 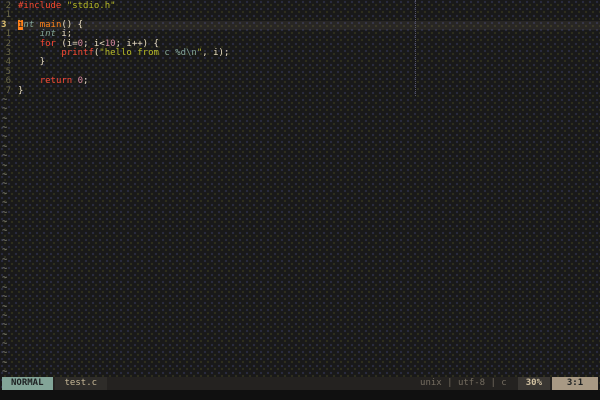 I want to click on code-line: 6 return 0;, so click(x=300, y=81).